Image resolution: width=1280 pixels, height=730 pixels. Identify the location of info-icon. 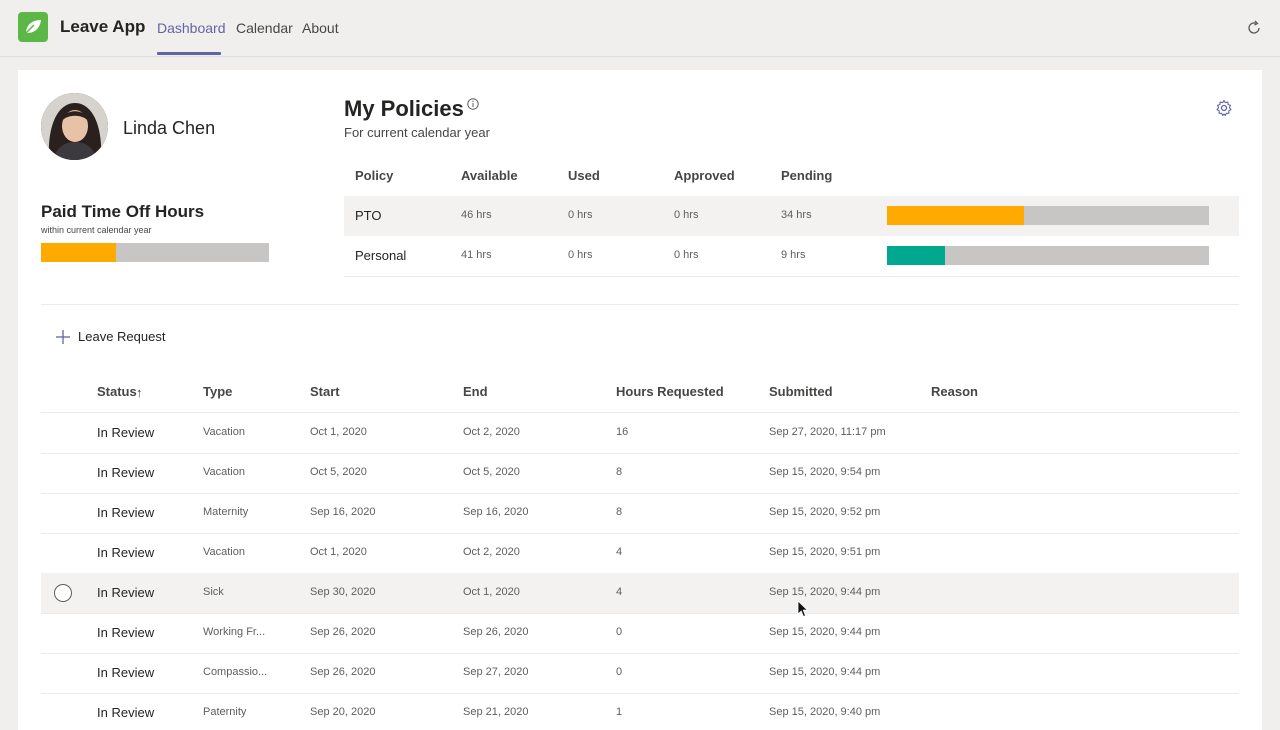
(473, 104).